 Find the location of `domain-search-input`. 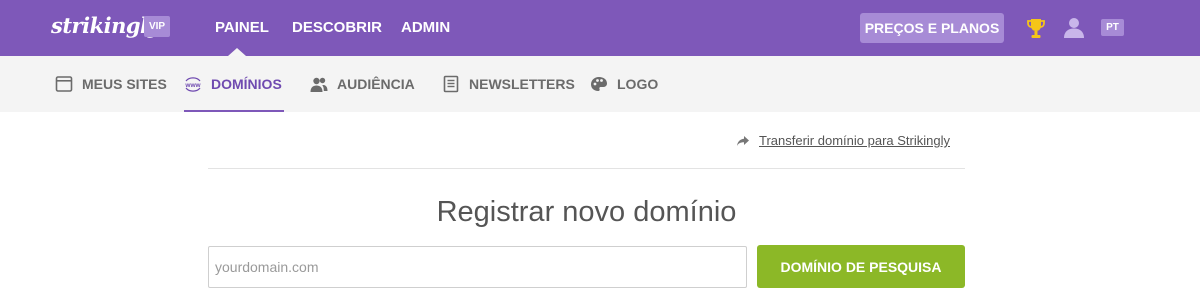

domain-search-input is located at coordinates (477, 267).